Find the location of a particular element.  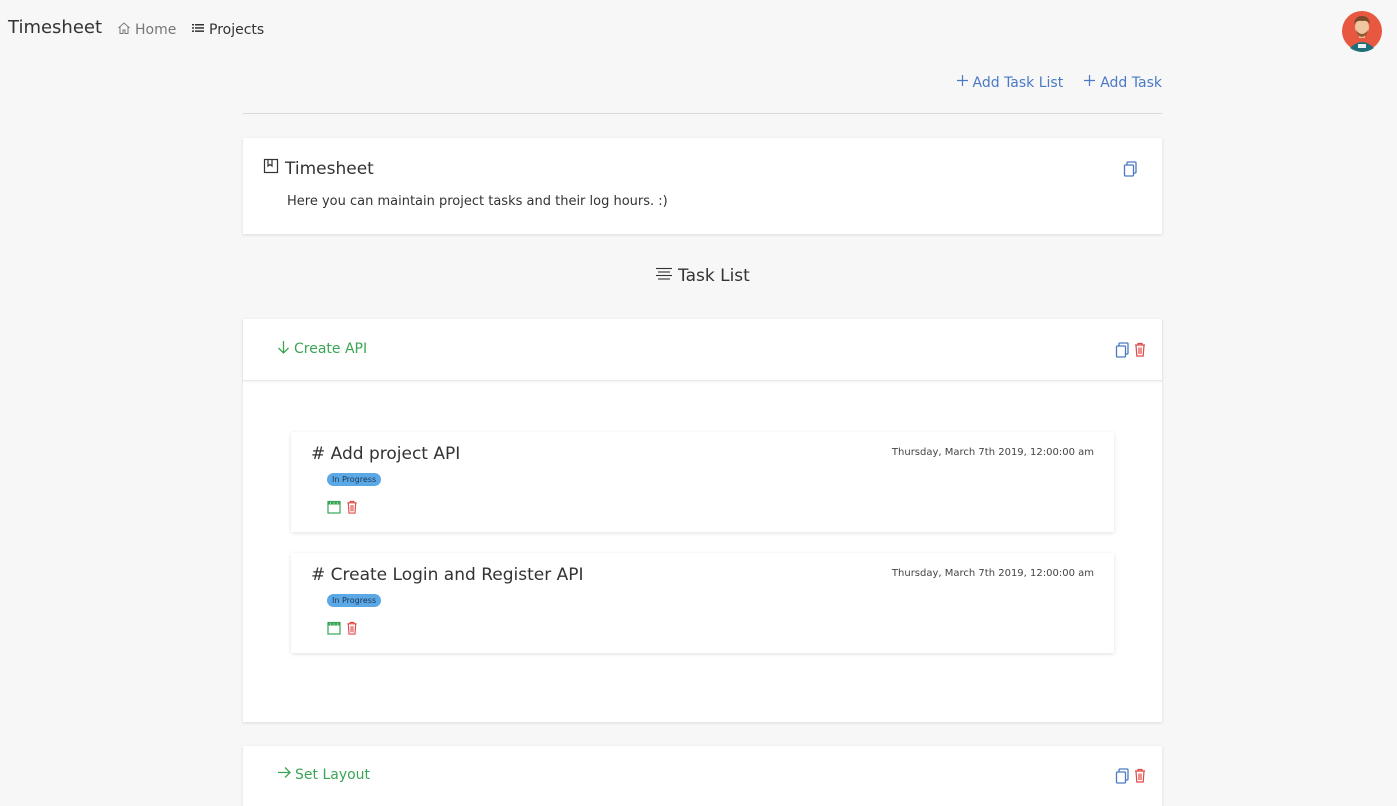

task-list-name: Set Layout is located at coordinates (333, 774).